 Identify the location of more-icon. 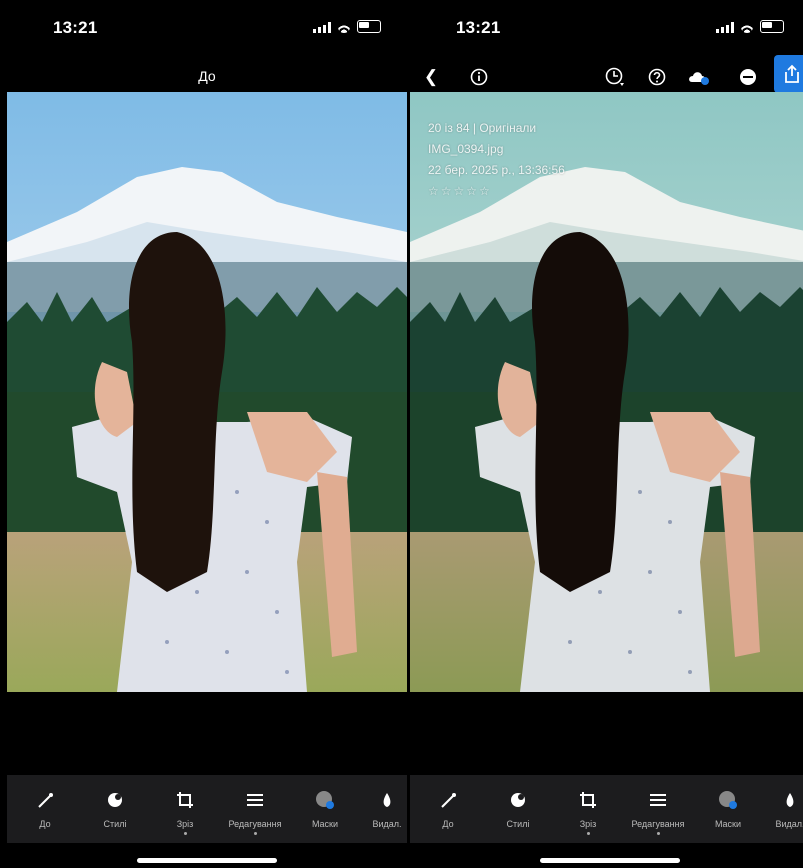
(748, 77).